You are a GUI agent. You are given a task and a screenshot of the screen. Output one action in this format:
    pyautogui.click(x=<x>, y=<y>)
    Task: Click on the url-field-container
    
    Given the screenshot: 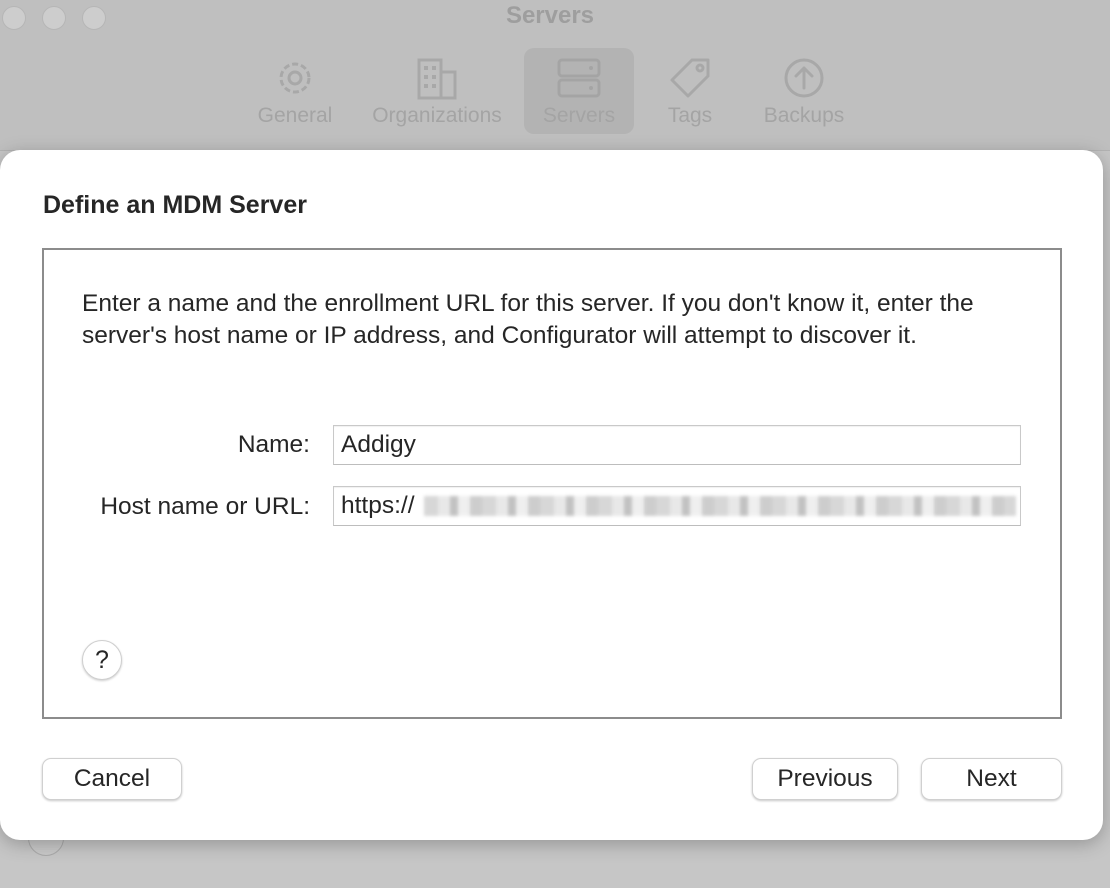 What is the action you would take?
    pyautogui.click(x=677, y=506)
    